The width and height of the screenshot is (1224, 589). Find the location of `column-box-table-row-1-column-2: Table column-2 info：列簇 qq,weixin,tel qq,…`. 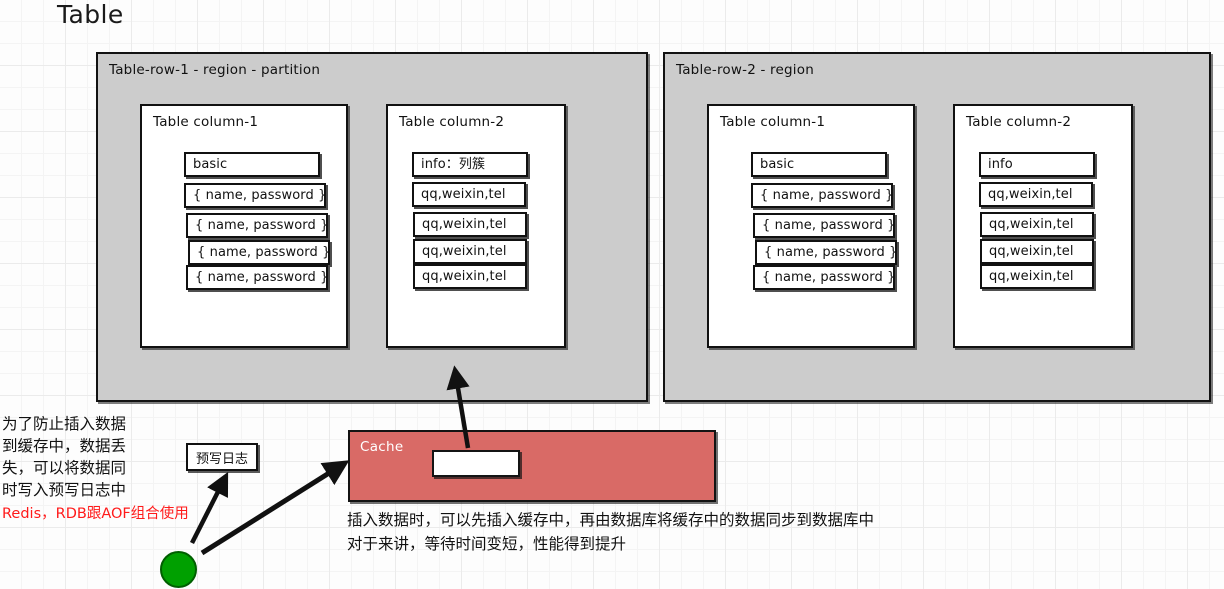

column-box-table-row-1-column-2: Table column-2 info：列簇 qq,weixin,tel qq,… is located at coordinates (476, 226).